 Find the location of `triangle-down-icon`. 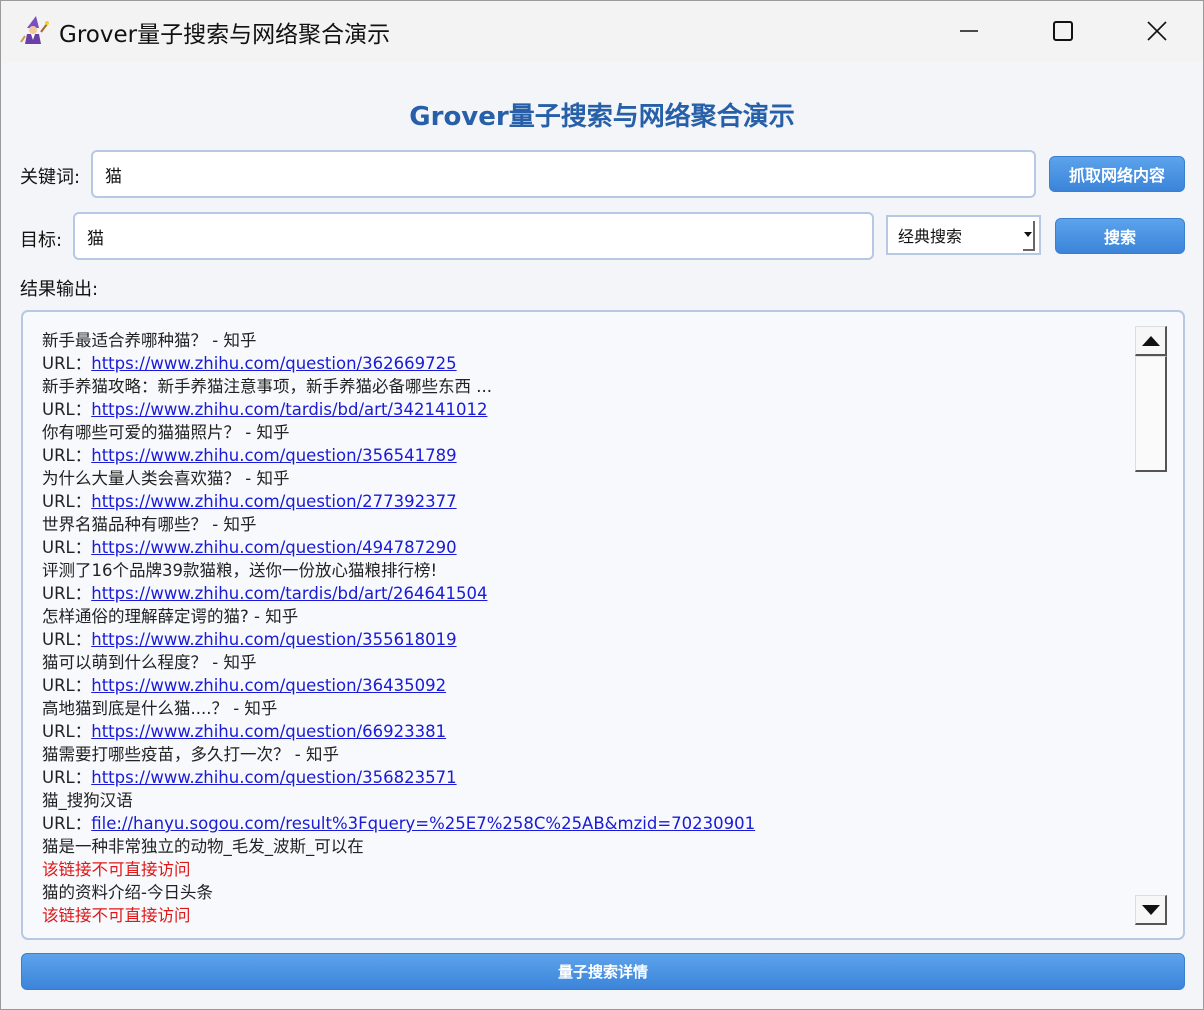

triangle-down-icon is located at coordinates (1150, 909).